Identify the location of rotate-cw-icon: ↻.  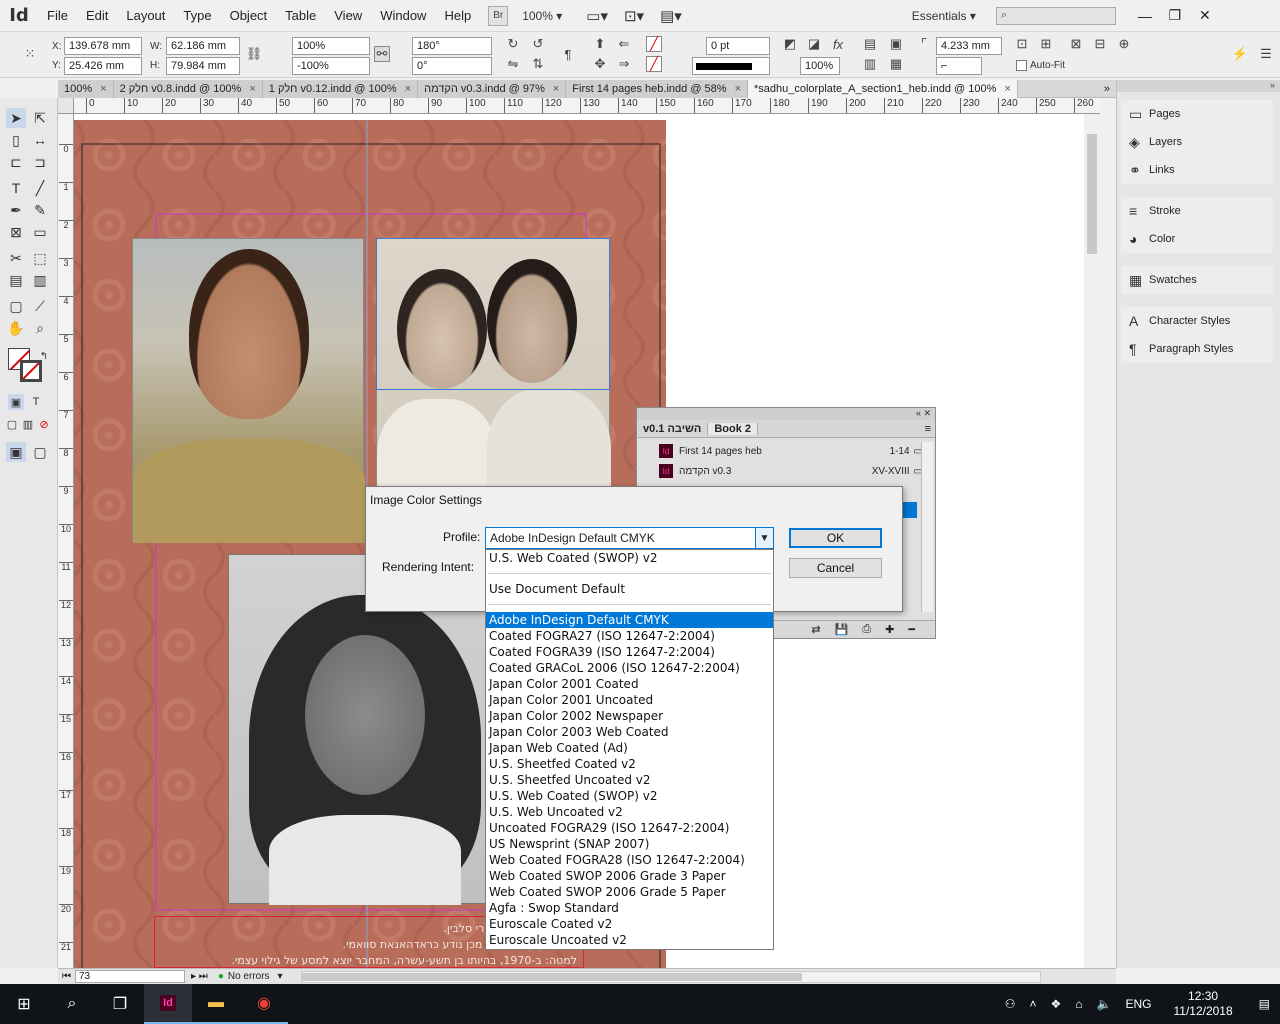
(513, 44).